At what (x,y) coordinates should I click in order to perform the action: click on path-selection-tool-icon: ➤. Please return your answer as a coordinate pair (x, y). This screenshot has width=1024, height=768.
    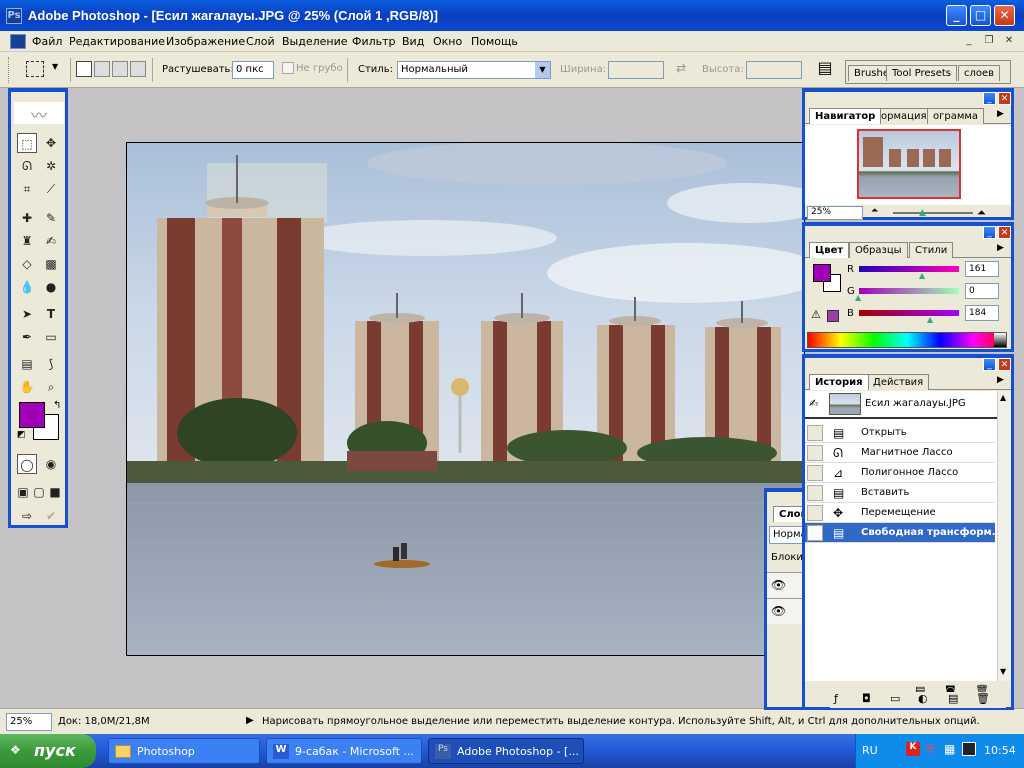
    Looking at the image, I should click on (27, 314).